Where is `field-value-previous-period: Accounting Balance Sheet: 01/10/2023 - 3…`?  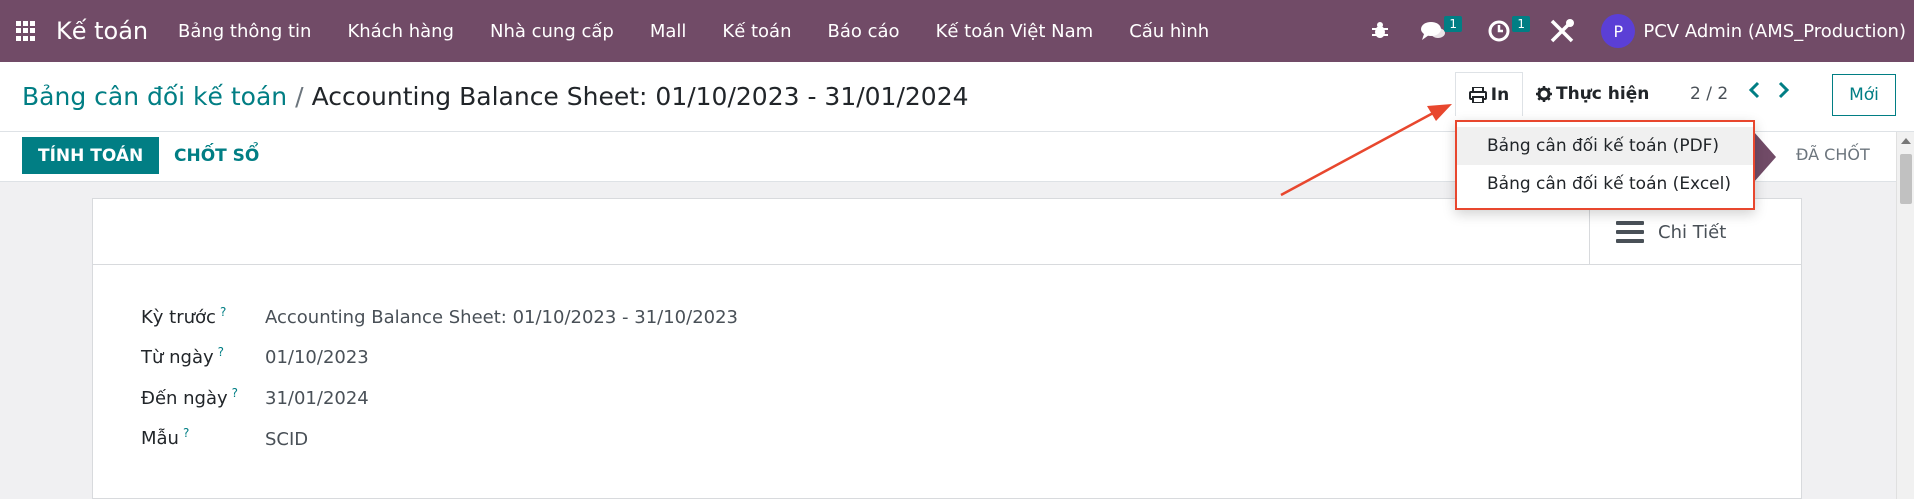
field-value-previous-period: Accounting Balance Sheet: 01/10/2023 - 3… is located at coordinates (501, 317).